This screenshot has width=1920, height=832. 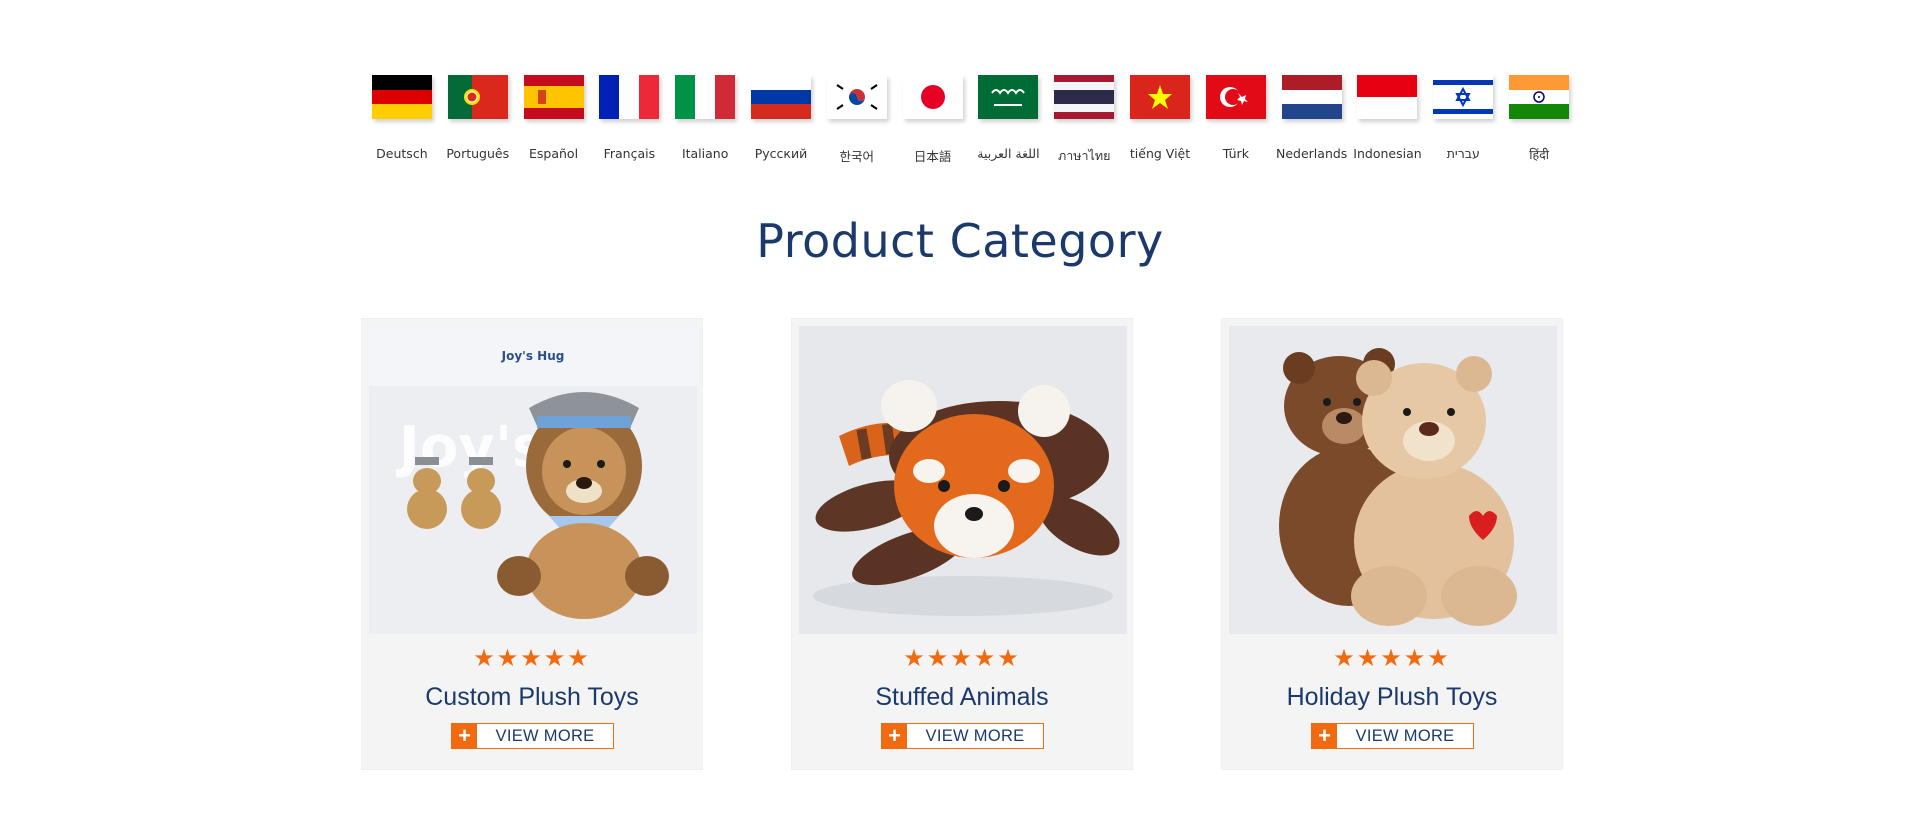 I want to click on product-card-holiday-plush-toys: ★★★★★ Holiday Plush Toys + VIEW MORE, so click(x=1392, y=544).